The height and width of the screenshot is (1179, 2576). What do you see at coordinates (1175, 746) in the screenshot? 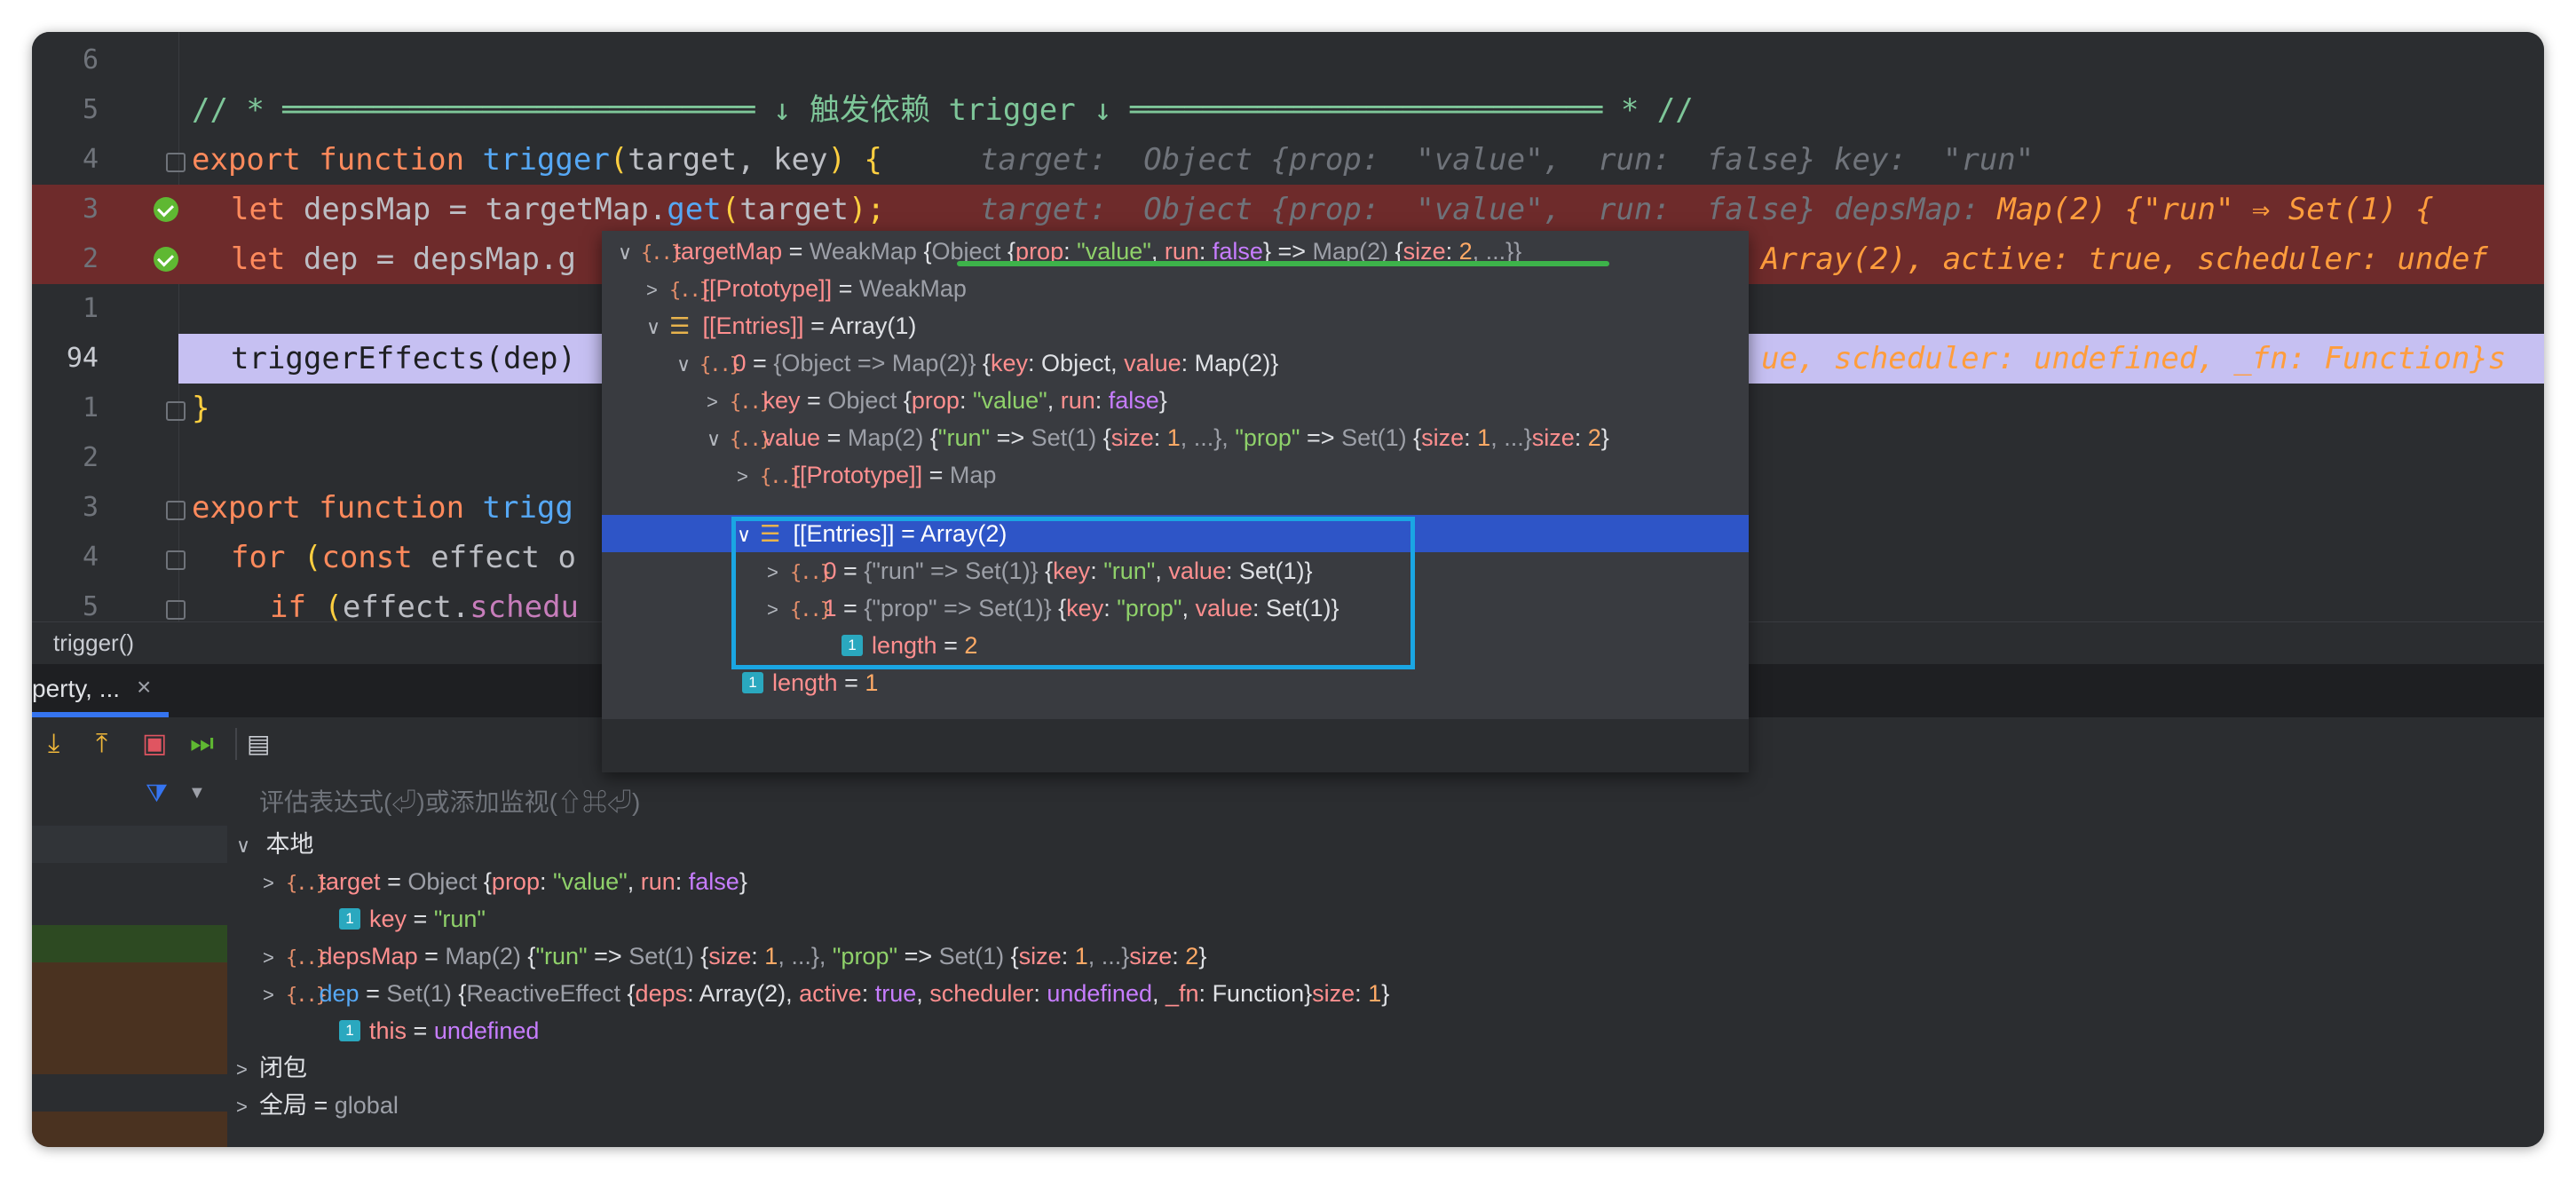
I see `popup-footer` at bounding box center [1175, 746].